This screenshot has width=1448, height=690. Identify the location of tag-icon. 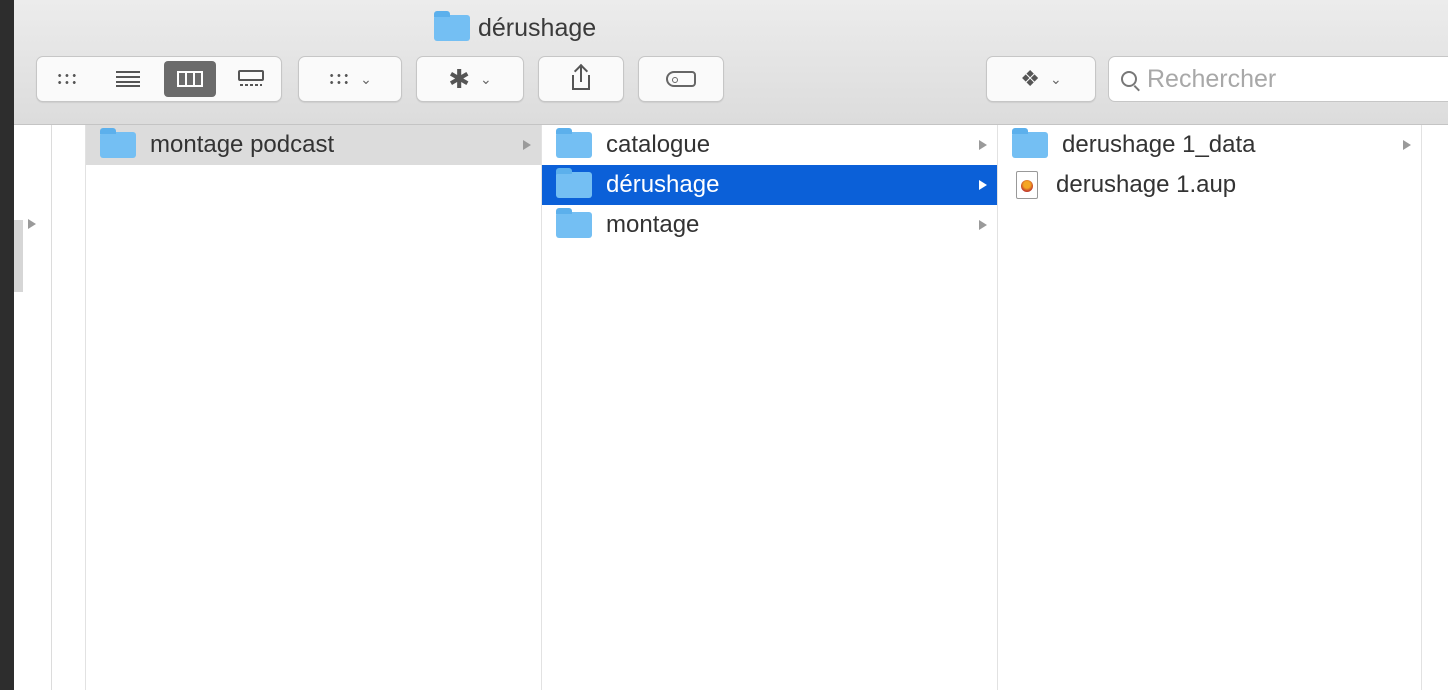
(681, 79).